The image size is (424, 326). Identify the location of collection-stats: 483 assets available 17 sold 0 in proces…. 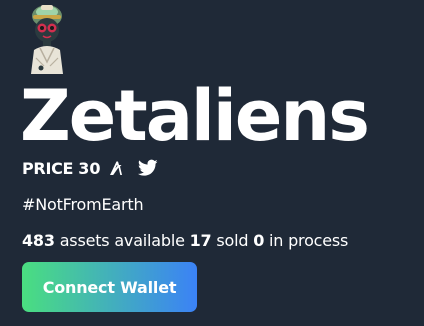
(185, 241).